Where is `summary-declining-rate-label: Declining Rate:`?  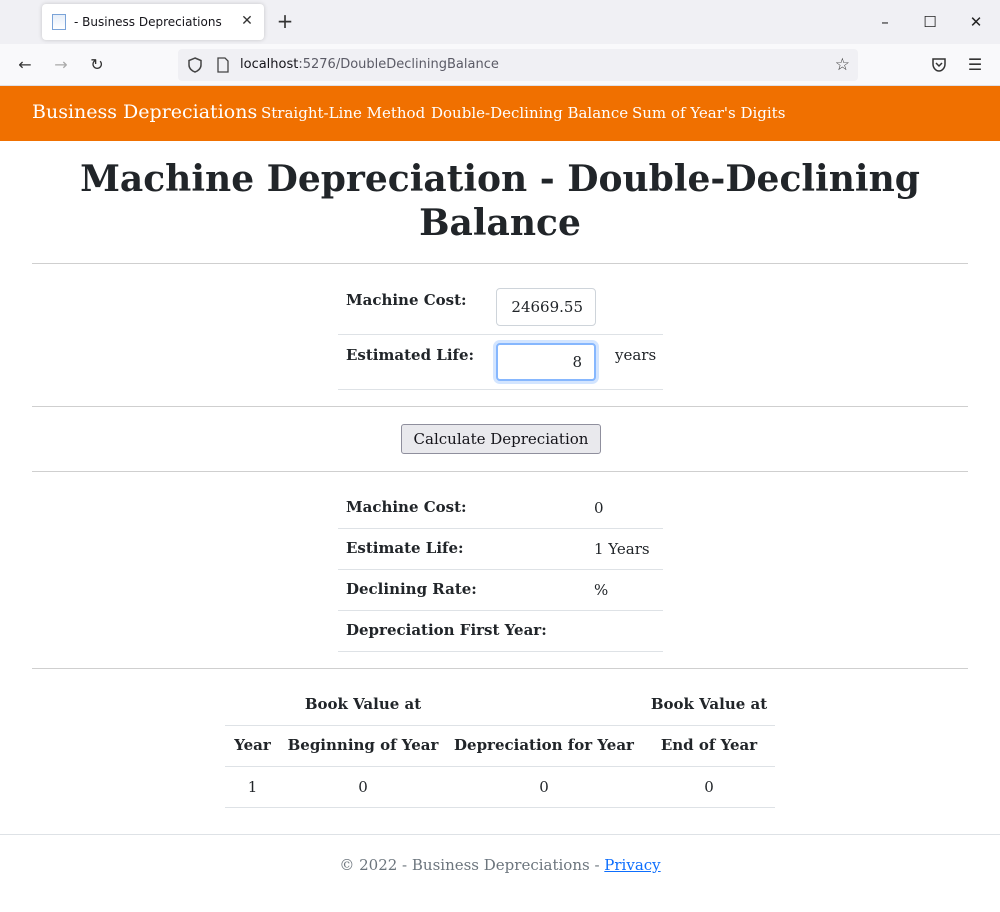
summary-declining-rate-label: Declining Rate: is located at coordinates (411, 589).